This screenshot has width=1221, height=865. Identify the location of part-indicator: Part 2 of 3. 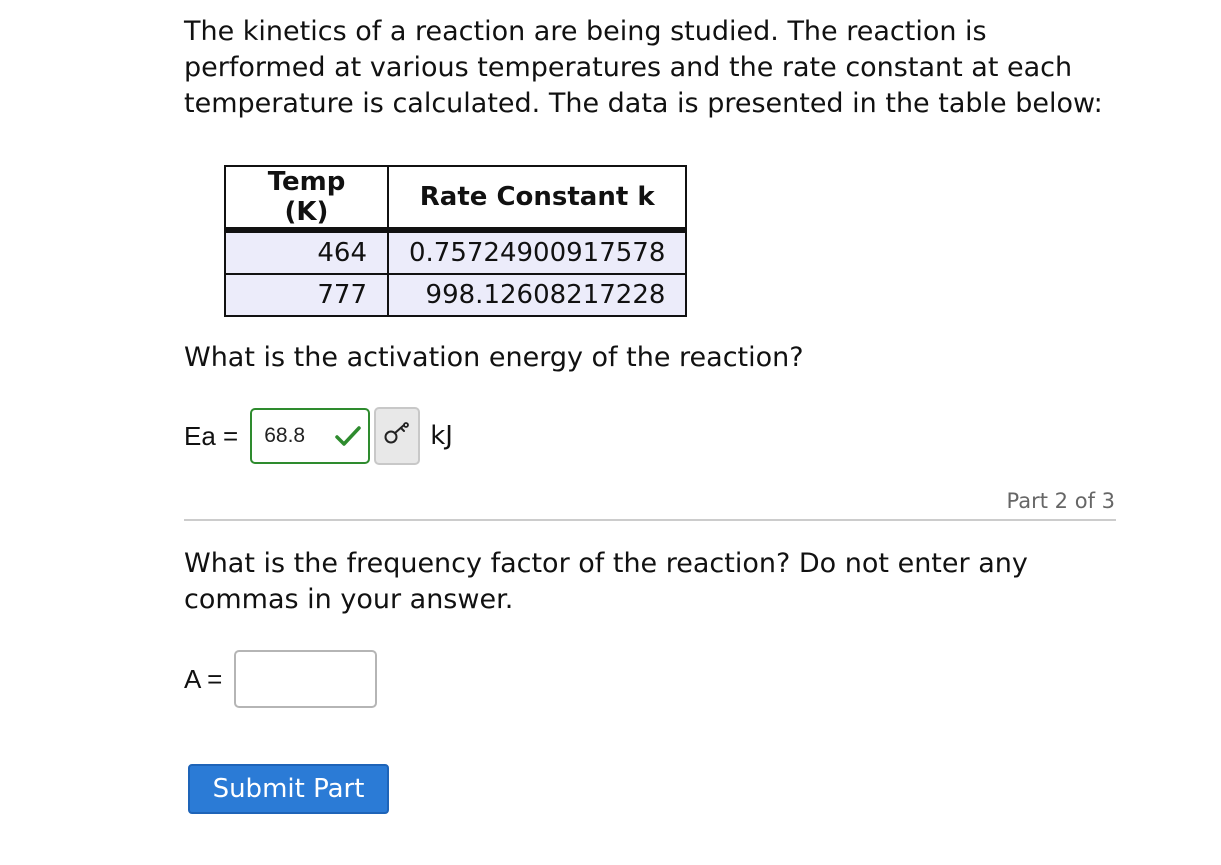
(1060, 501).